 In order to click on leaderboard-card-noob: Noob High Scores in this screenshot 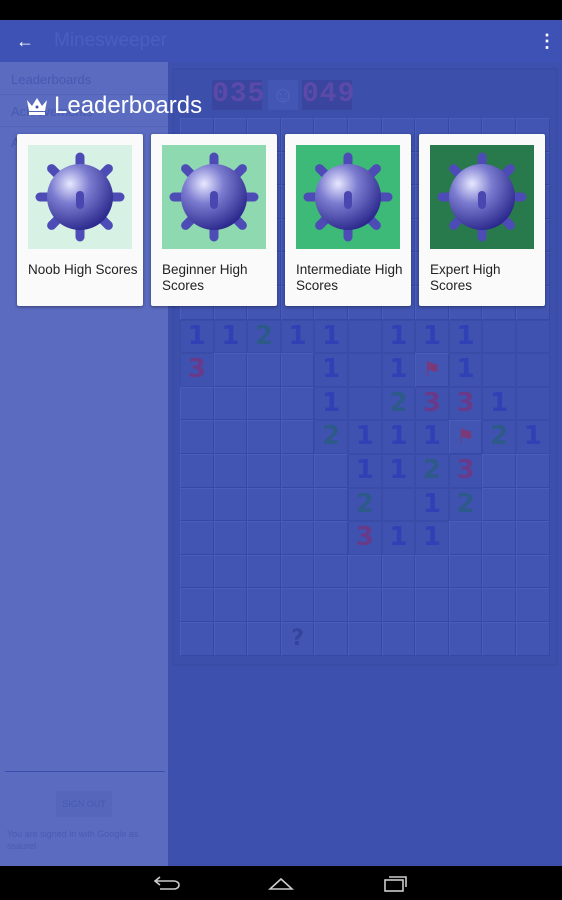, I will do `click(80, 220)`.